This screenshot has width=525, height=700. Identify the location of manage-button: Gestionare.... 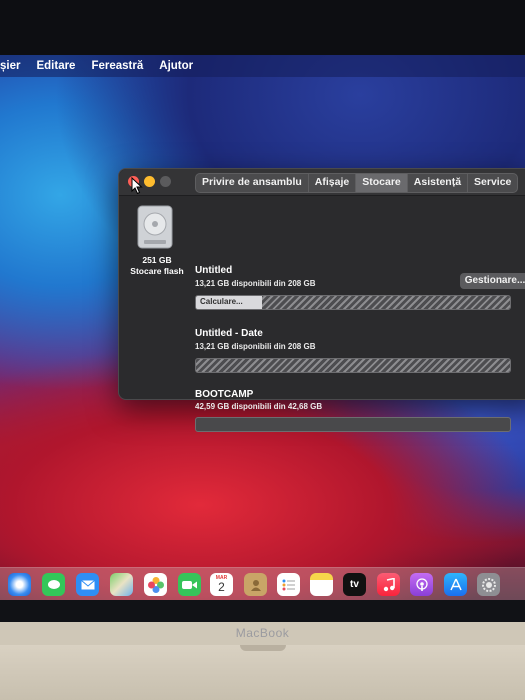
(492, 281).